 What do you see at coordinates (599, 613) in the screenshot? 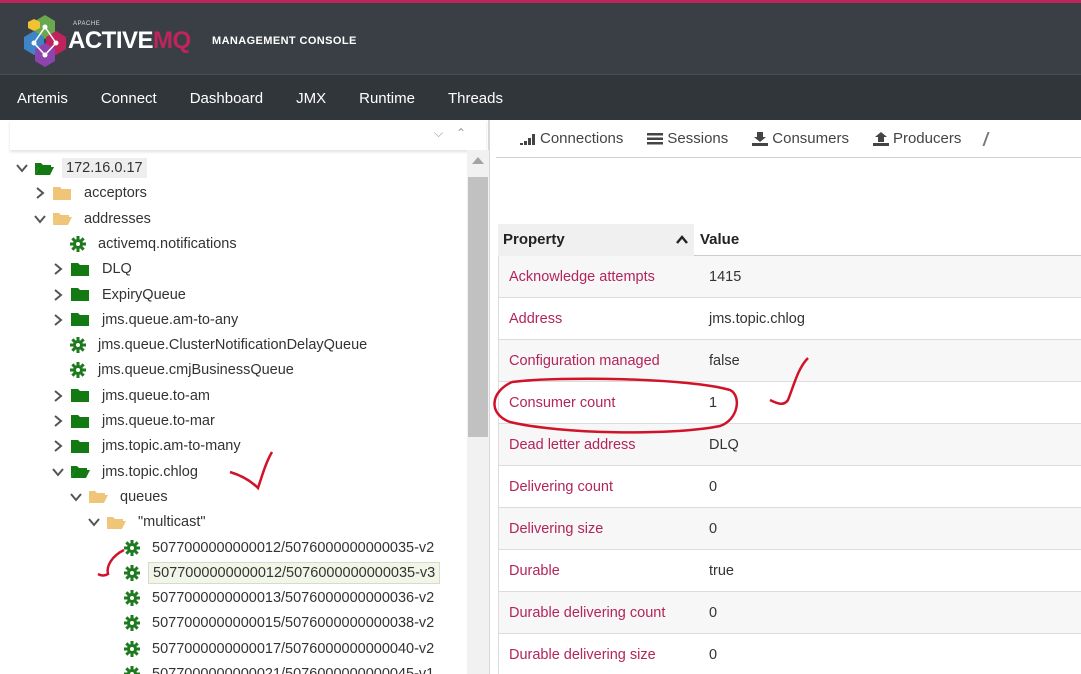
I see `property-key: Durable delivering count` at bounding box center [599, 613].